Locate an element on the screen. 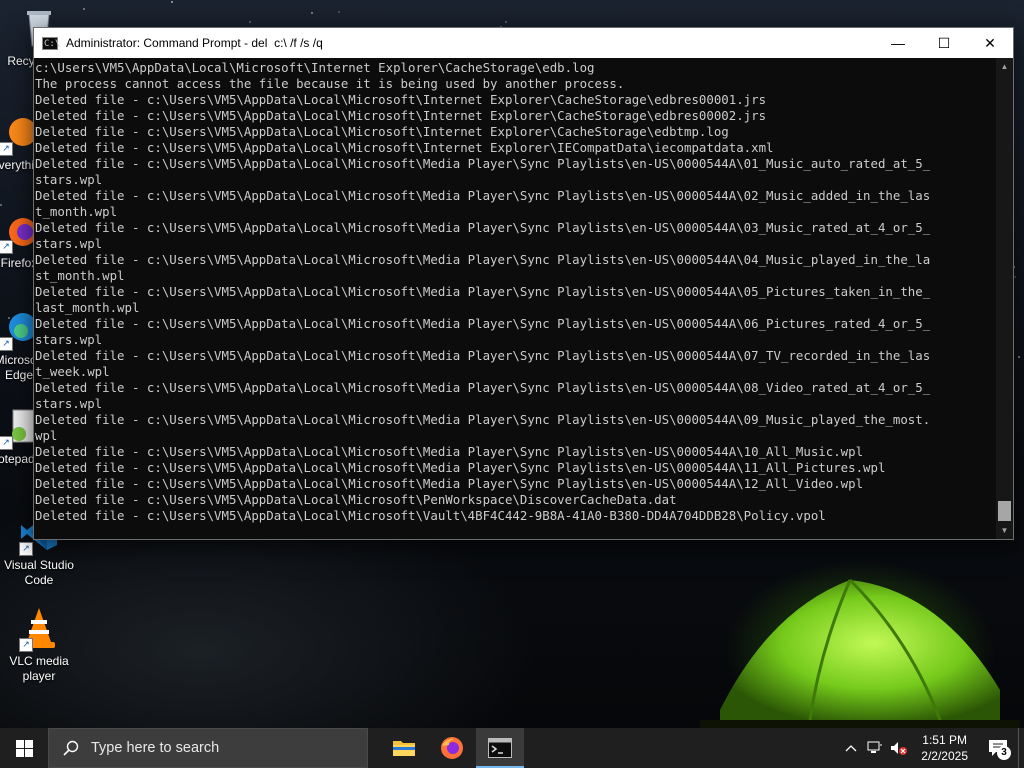  glowing-tent is located at coordinates (860, 654).